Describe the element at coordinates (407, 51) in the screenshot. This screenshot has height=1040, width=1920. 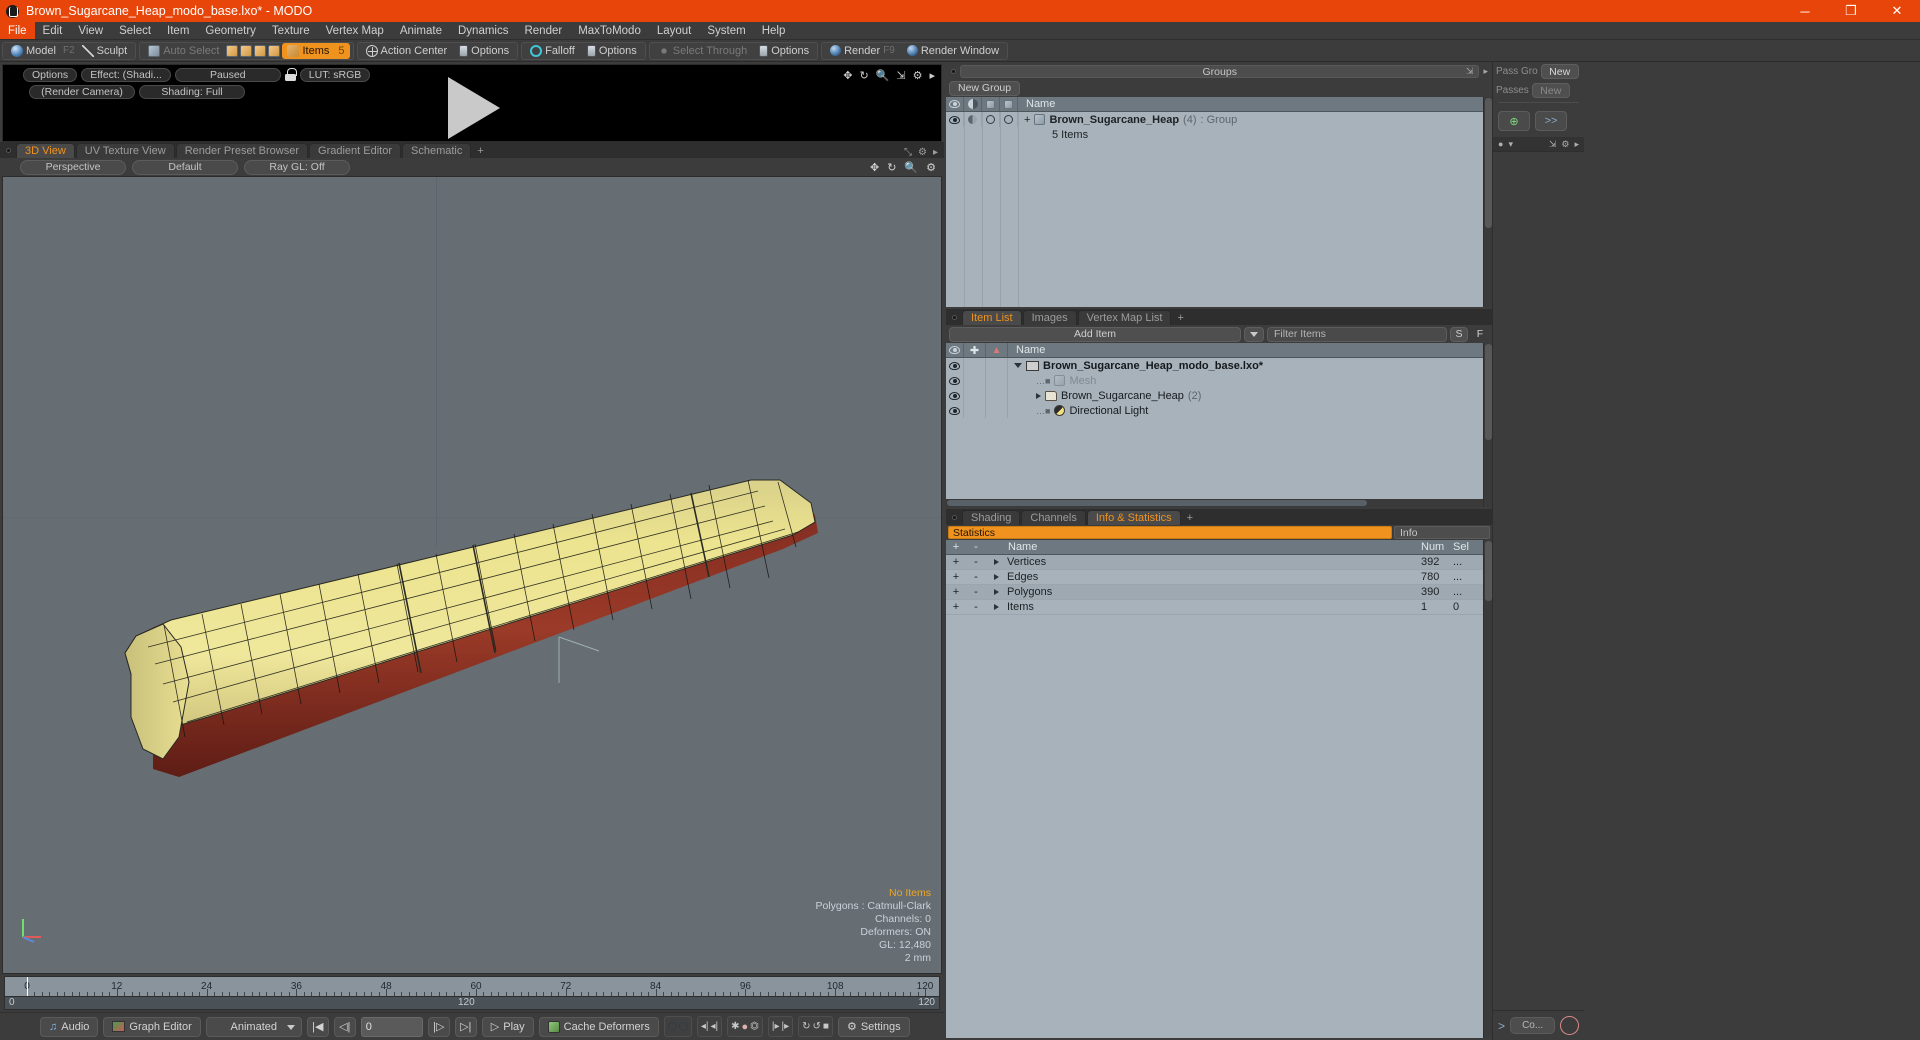
I see `action-center-button: Action Center` at that location.